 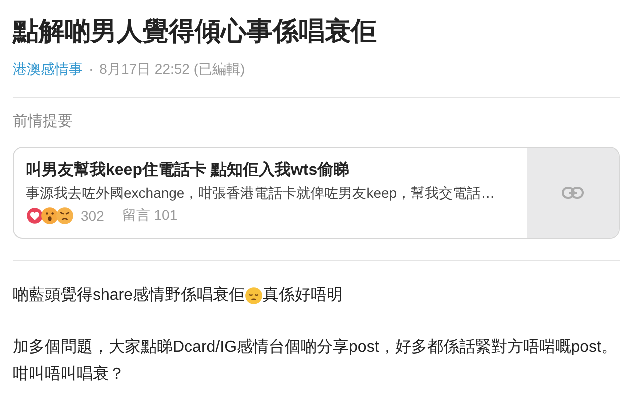 What do you see at coordinates (573, 193) in the screenshot?
I see `link-icon` at bounding box center [573, 193].